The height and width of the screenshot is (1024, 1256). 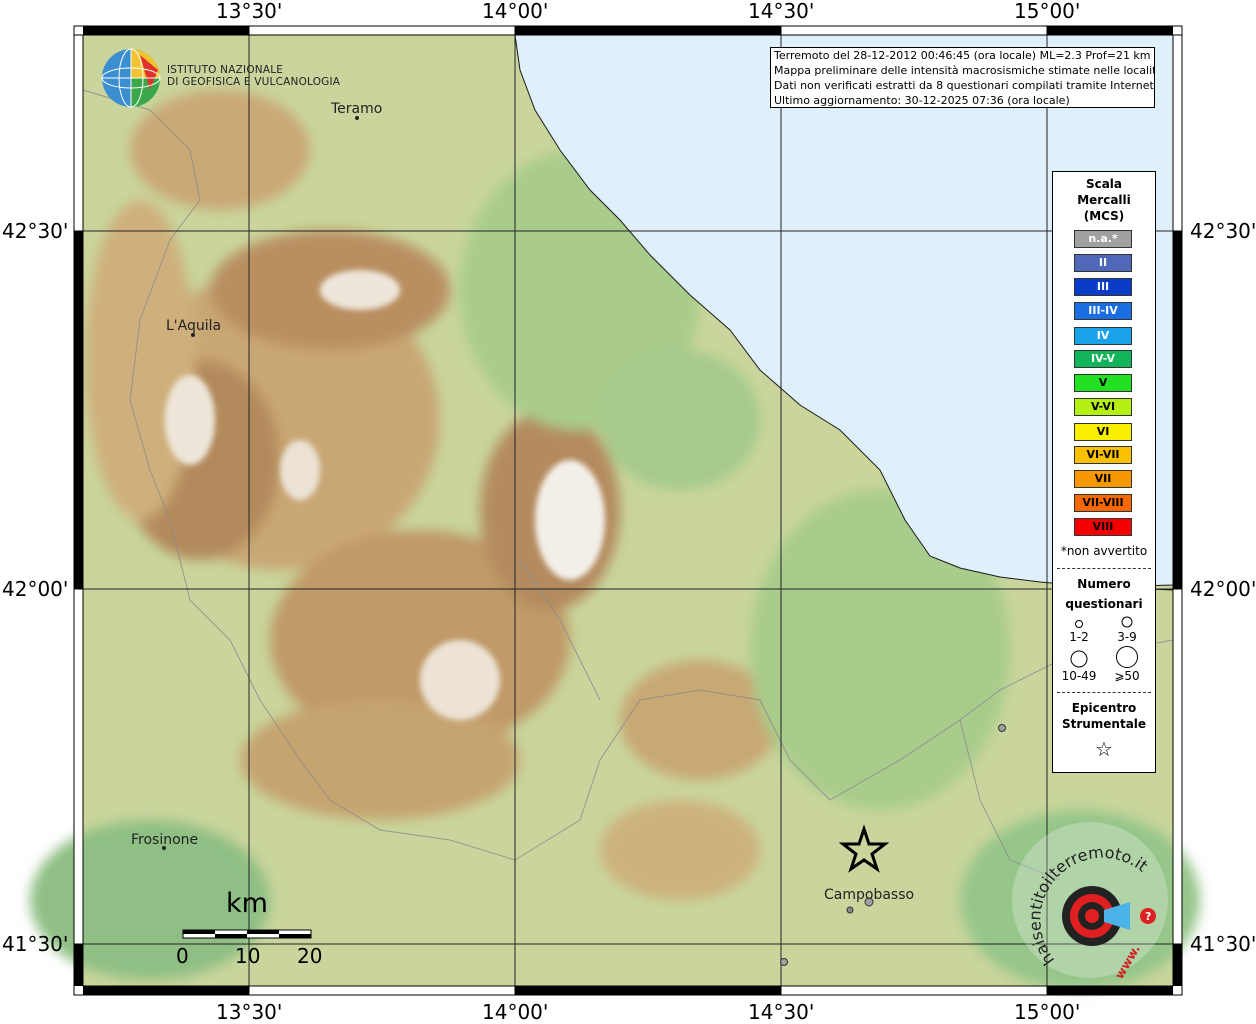 I want to click on legend-title-line-2: Mercalli, so click(x=1104, y=200).